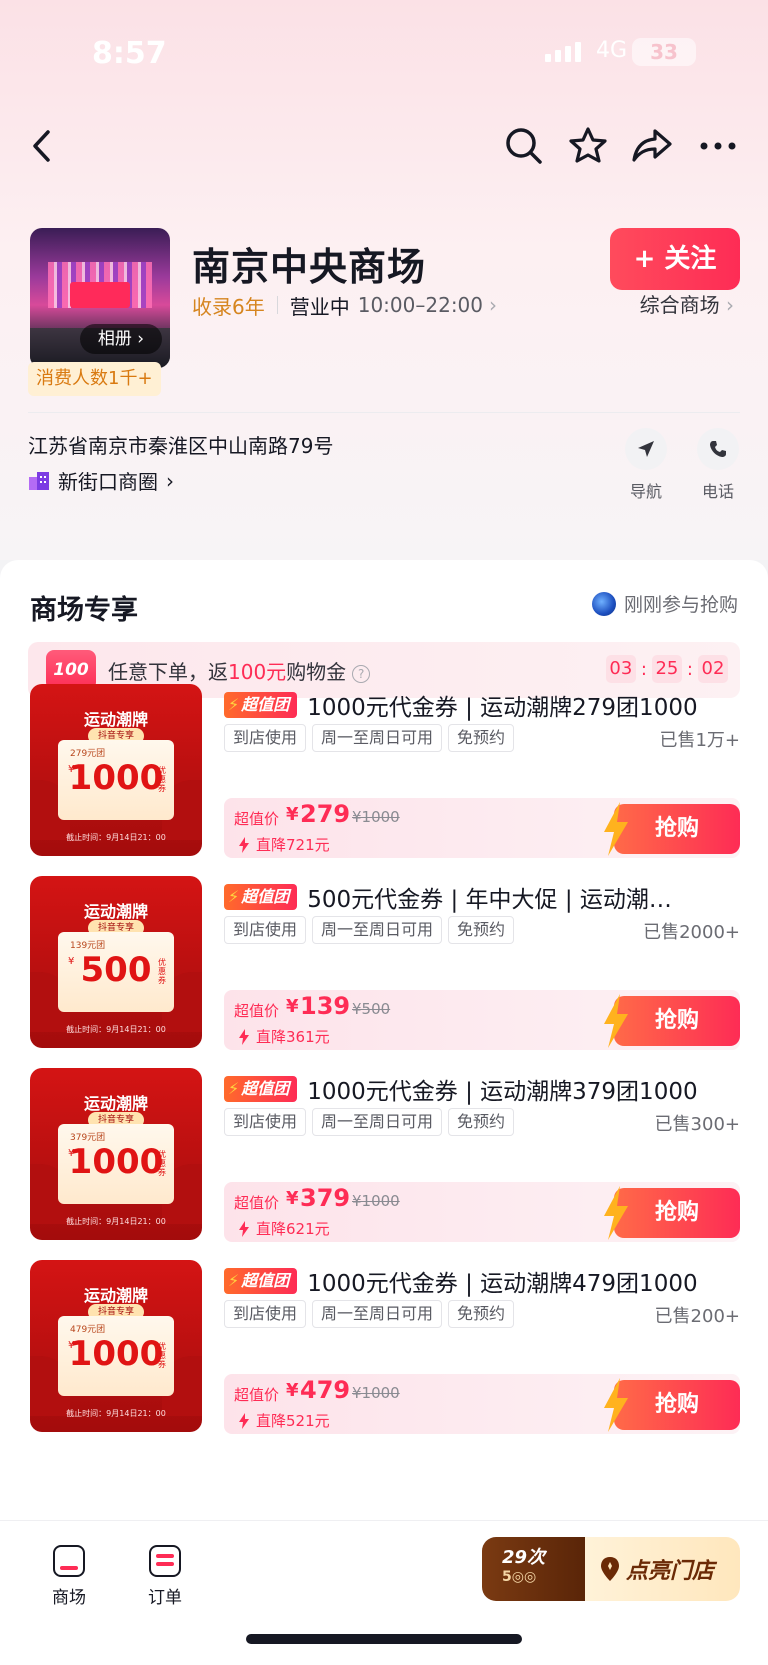  I want to click on status-time: 8:57, so click(129, 53).